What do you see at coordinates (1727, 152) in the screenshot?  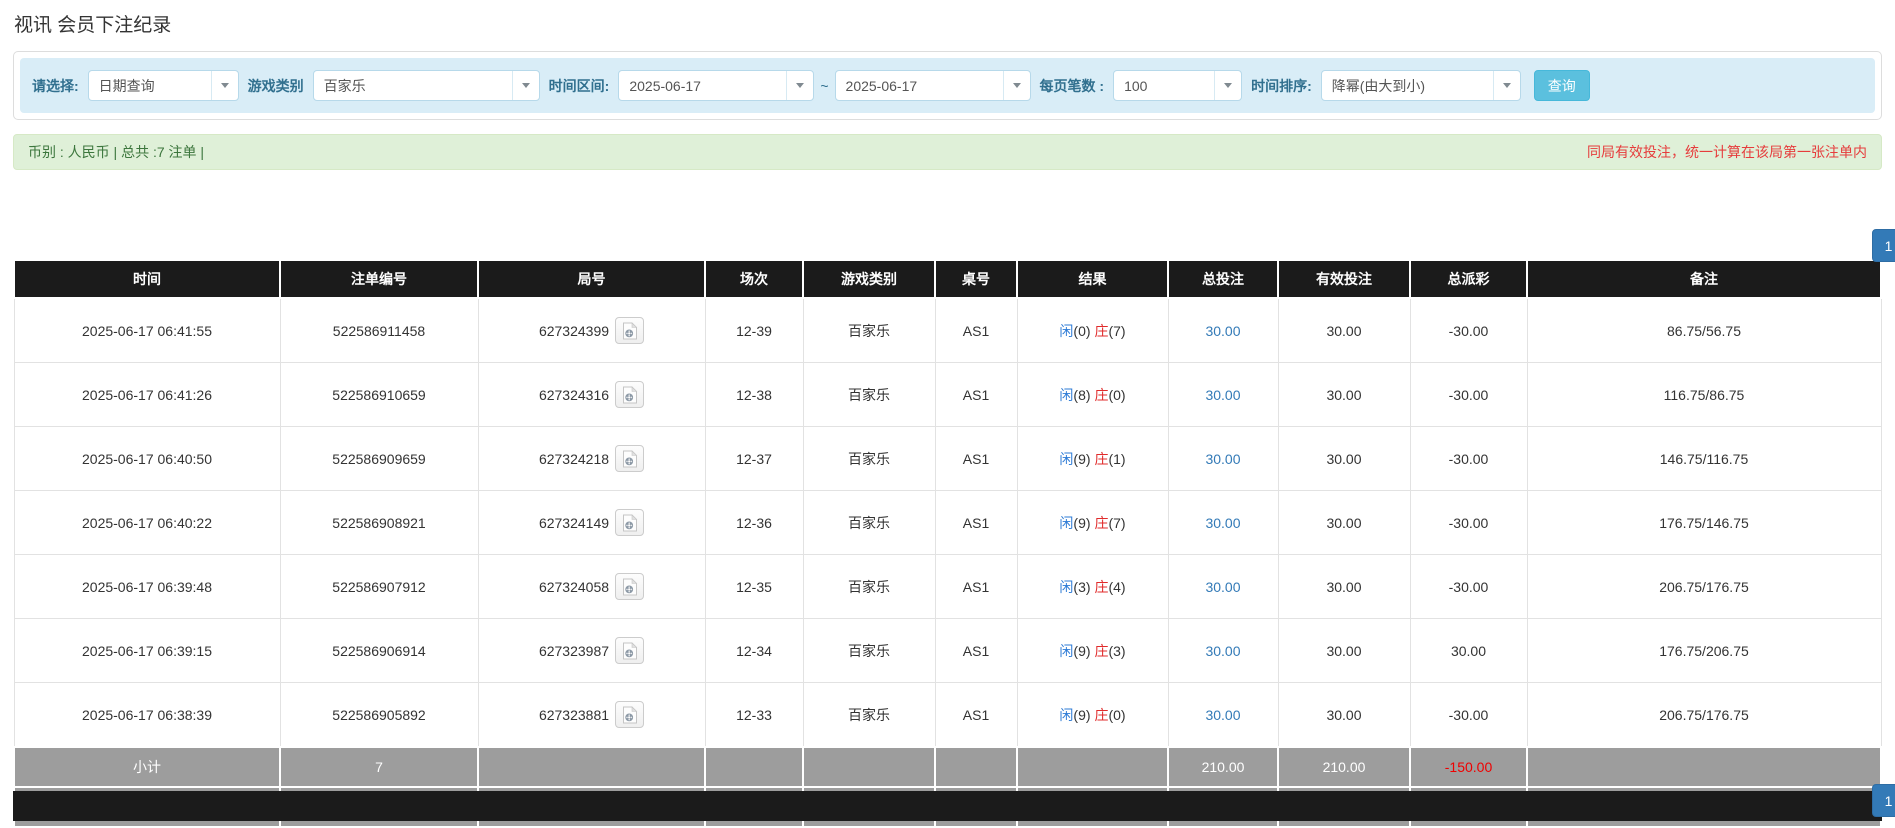 I see `same-round-notice: 同局有效投注，统一计算在该局第一张注单内` at bounding box center [1727, 152].